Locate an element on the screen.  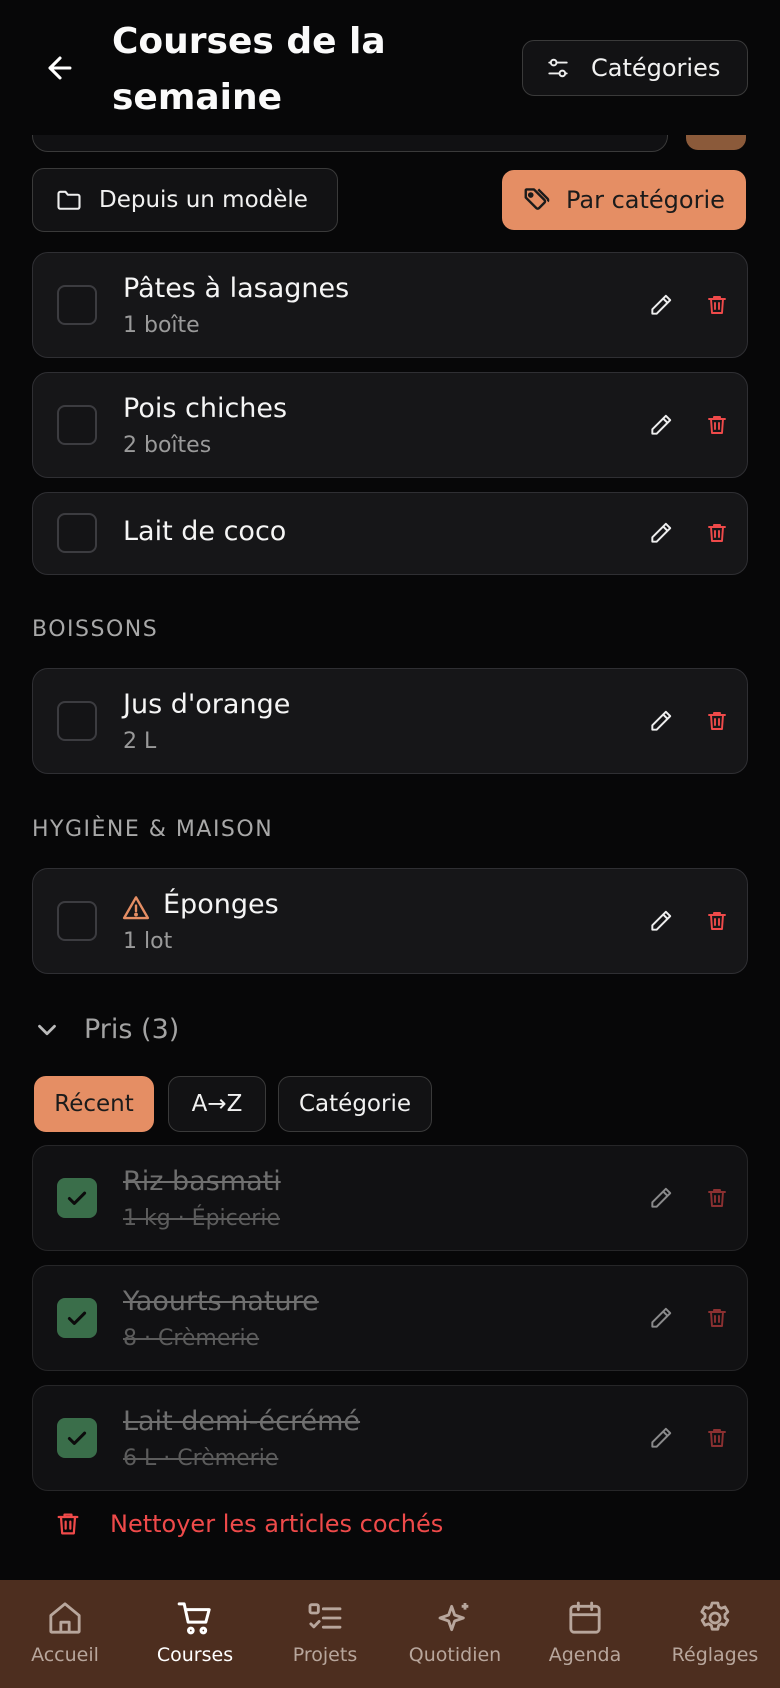
nav-item-courses: Courses is located at coordinates (195, 1634).